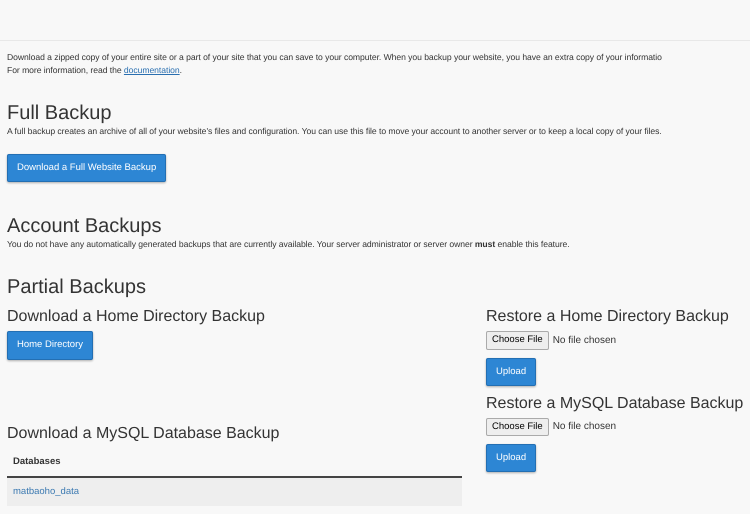  I want to click on subsection-heading: Restore a Home Directory Backup, so click(608, 317).